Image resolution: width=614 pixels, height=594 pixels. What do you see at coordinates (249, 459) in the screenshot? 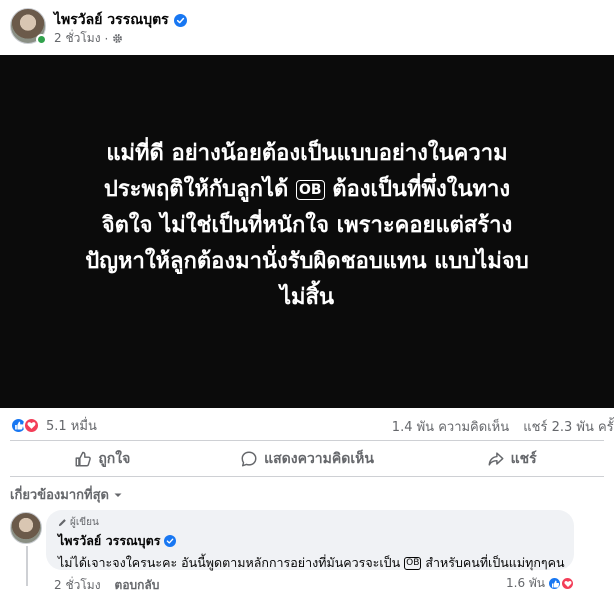
I see `comment-bubble-icon` at bounding box center [249, 459].